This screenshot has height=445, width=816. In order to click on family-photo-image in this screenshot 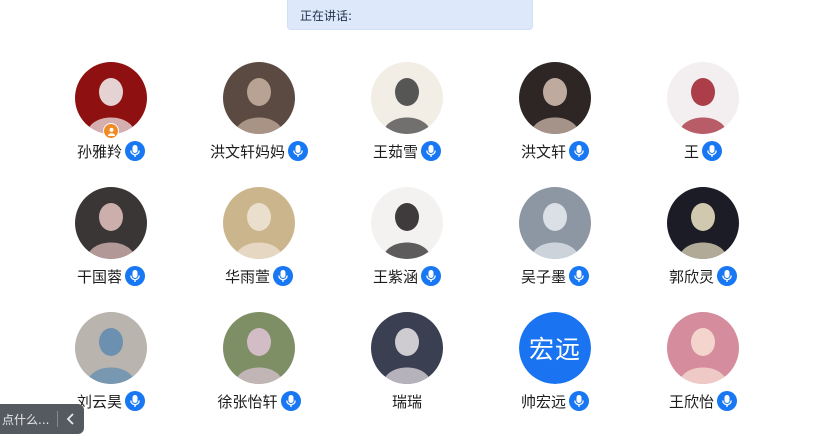, I will do `click(111, 348)`.